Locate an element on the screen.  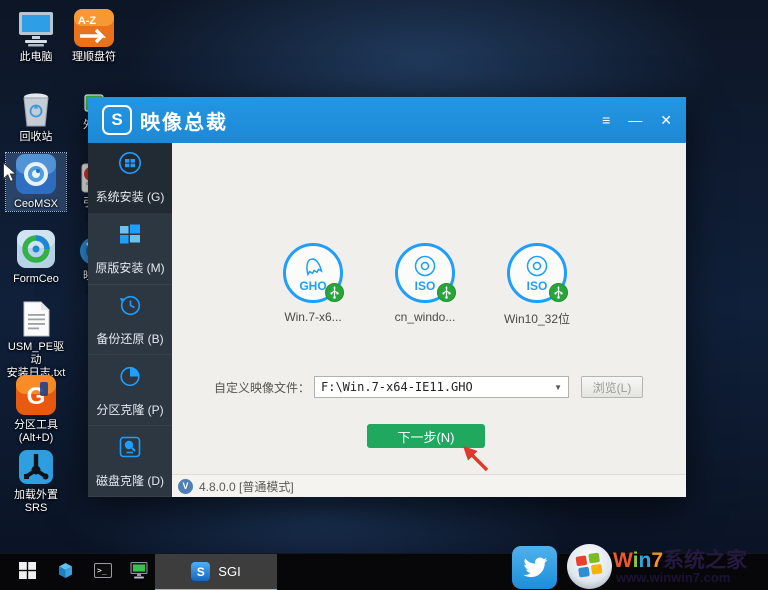
browse-button: 浏览(L) is located at coordinates (612, 387).